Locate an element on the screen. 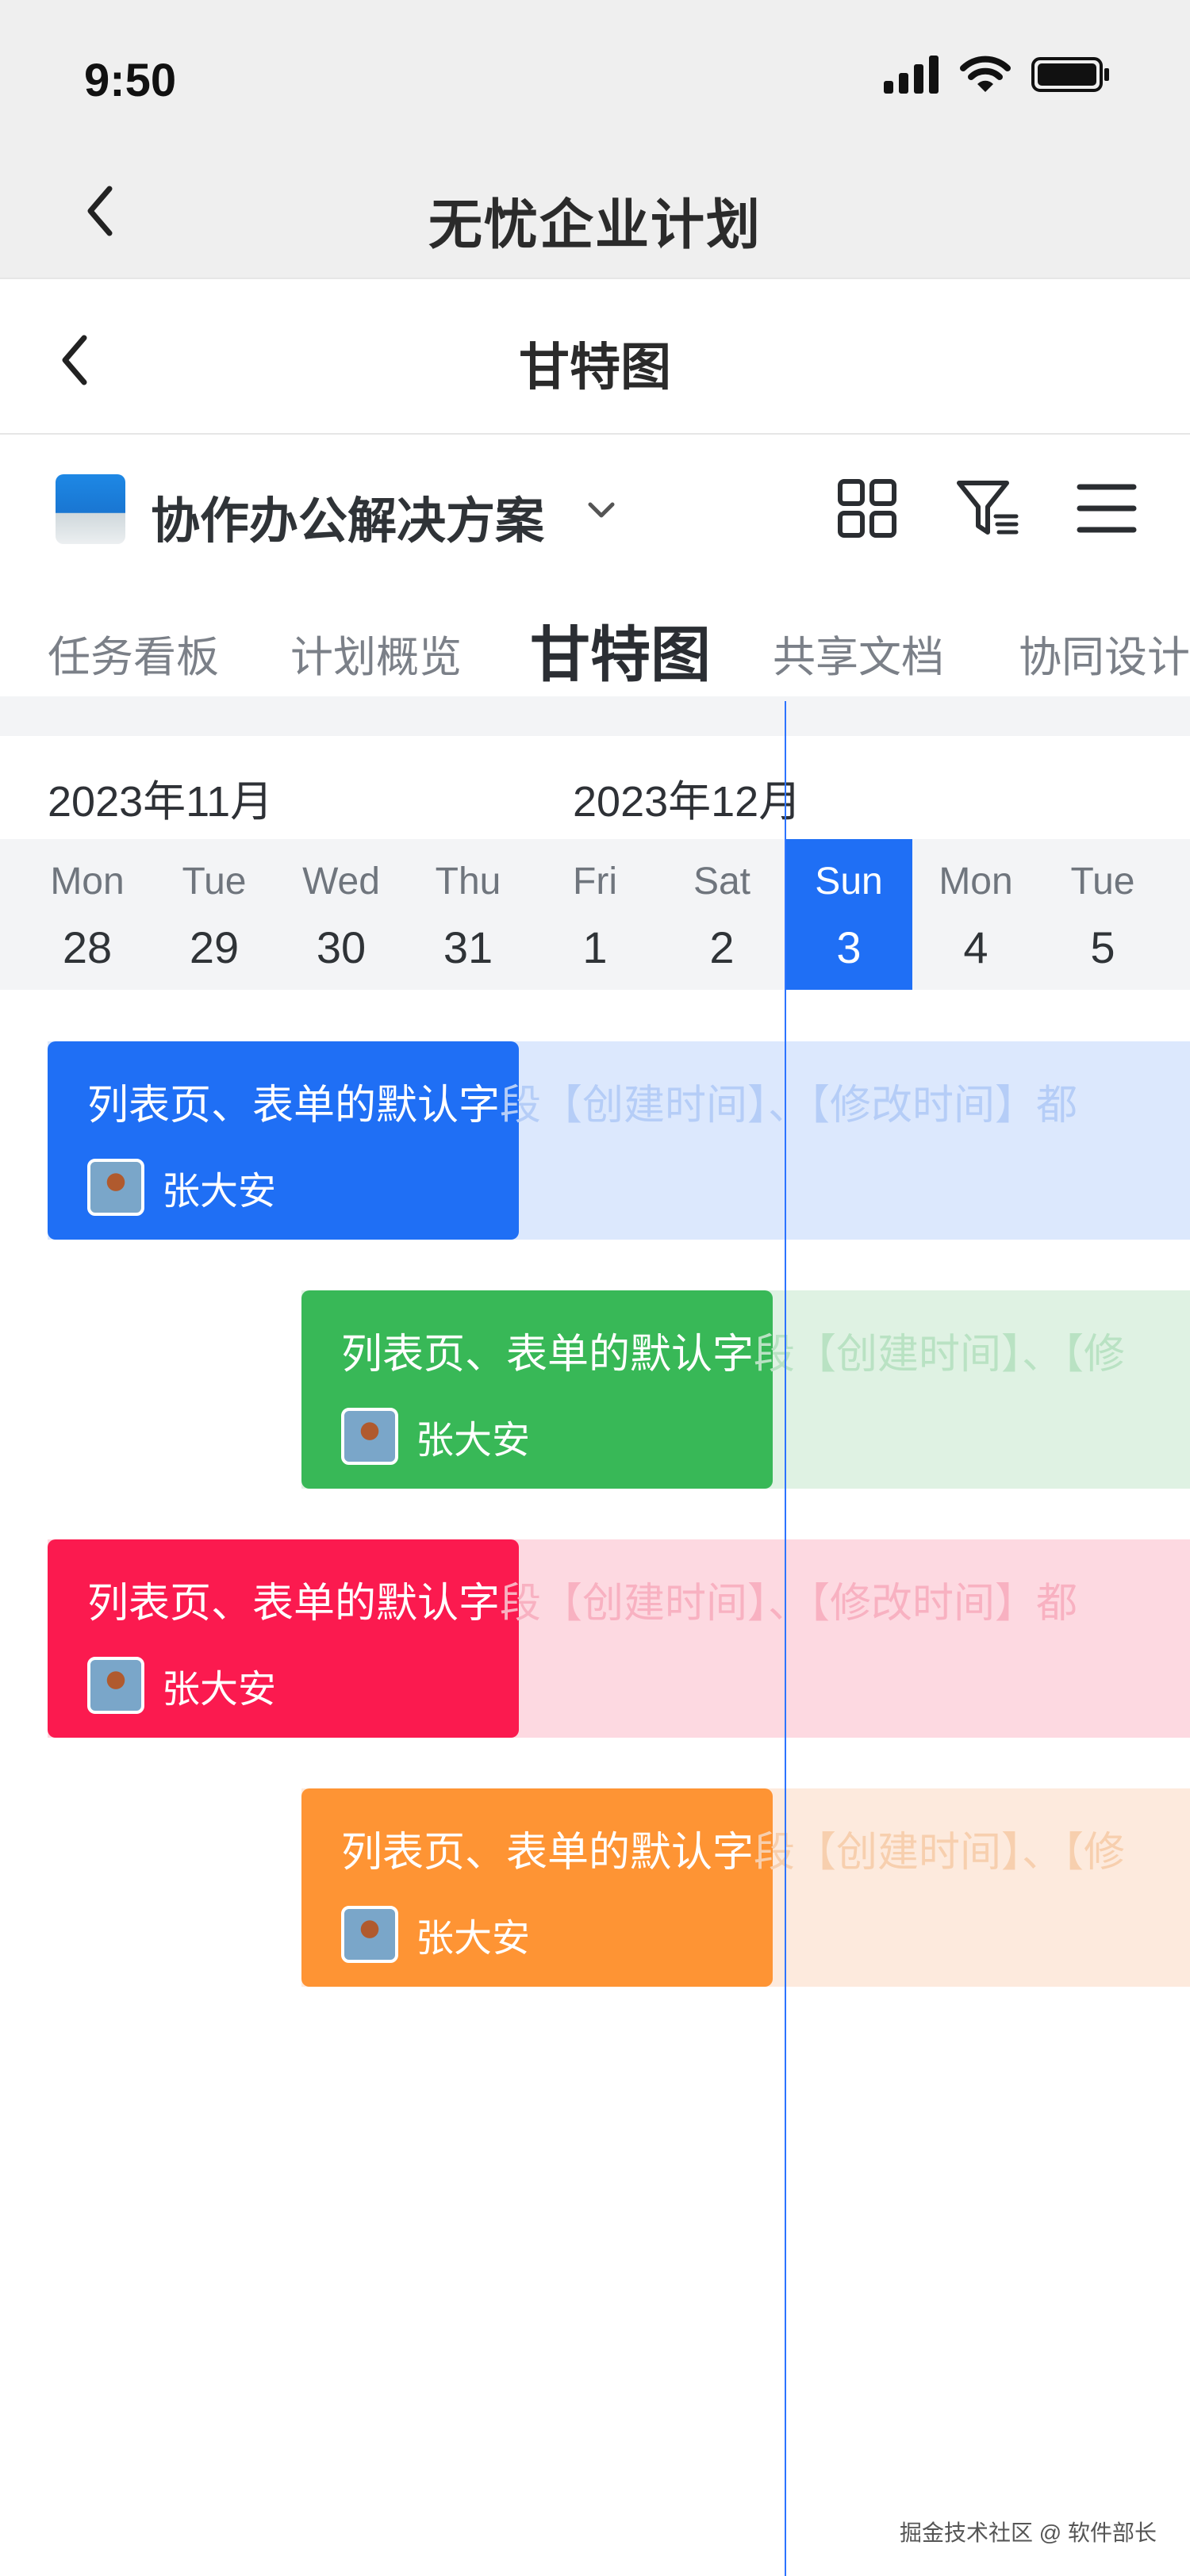 This screenshot has width=1190, height=2576. tab-shared-docs: 共享文档 is located at coordinates (858, 653).